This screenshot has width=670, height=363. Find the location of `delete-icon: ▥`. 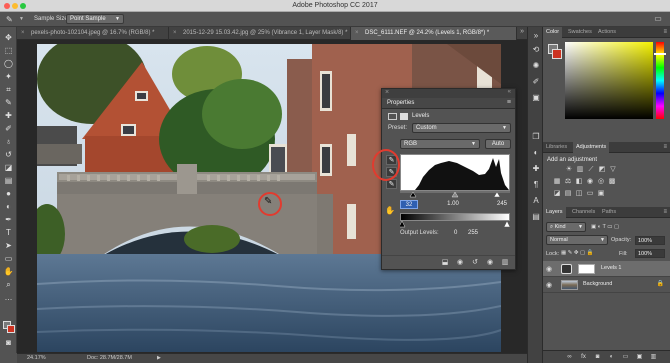

delete-icon: ▥ is located at coordinates (505, 263).